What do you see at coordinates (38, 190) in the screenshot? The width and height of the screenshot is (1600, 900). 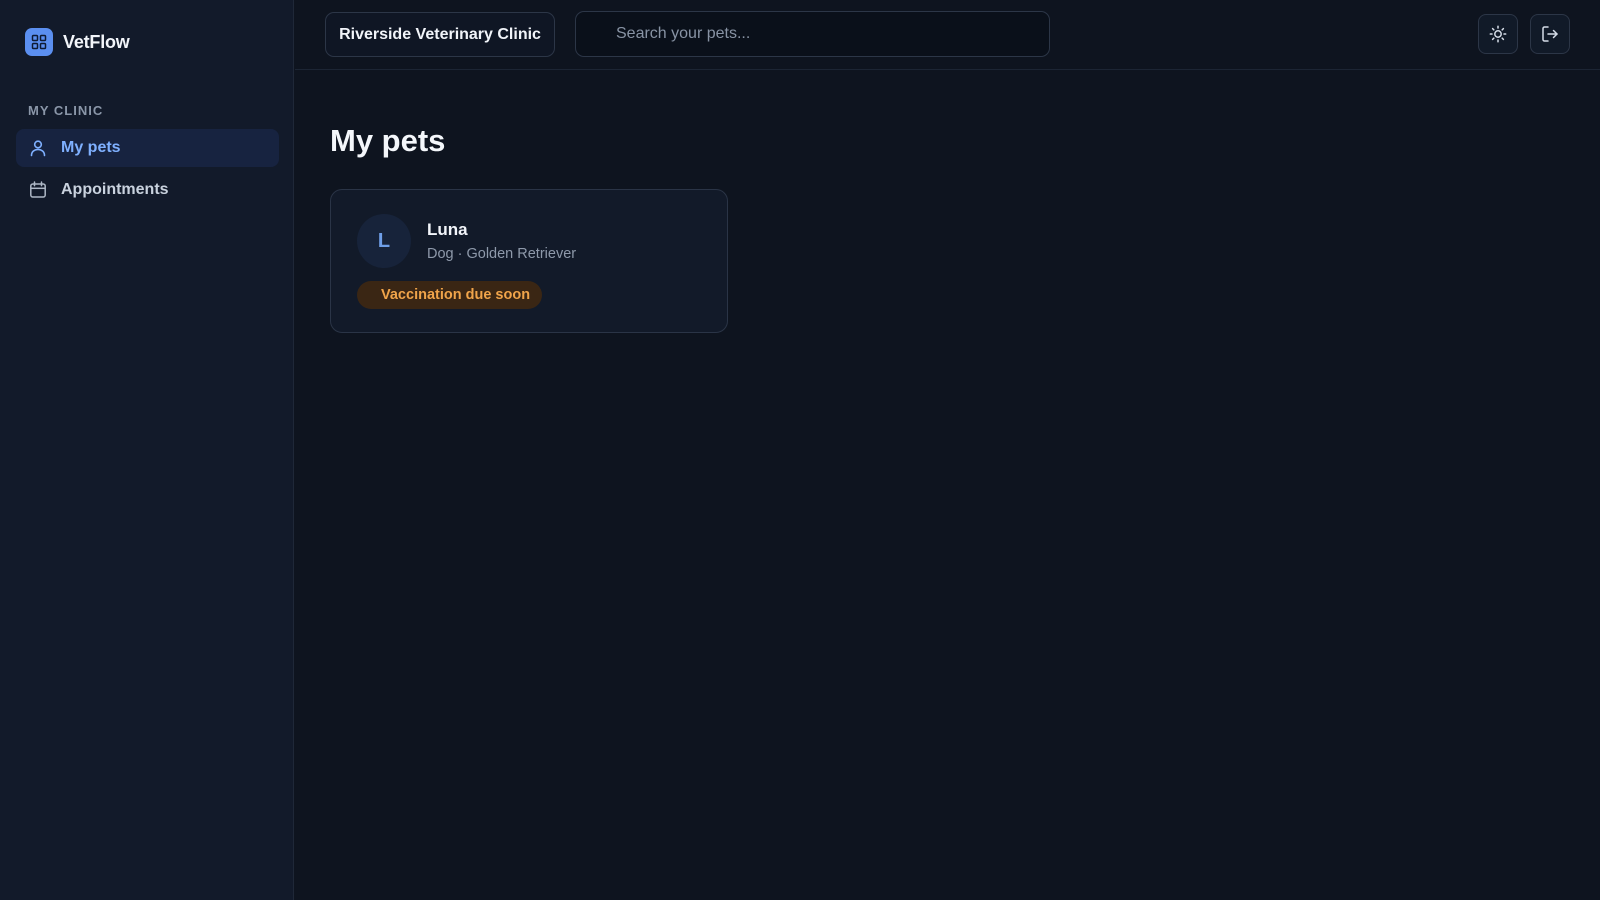 I see `calendar-icon` at bounding box center [38, 190].